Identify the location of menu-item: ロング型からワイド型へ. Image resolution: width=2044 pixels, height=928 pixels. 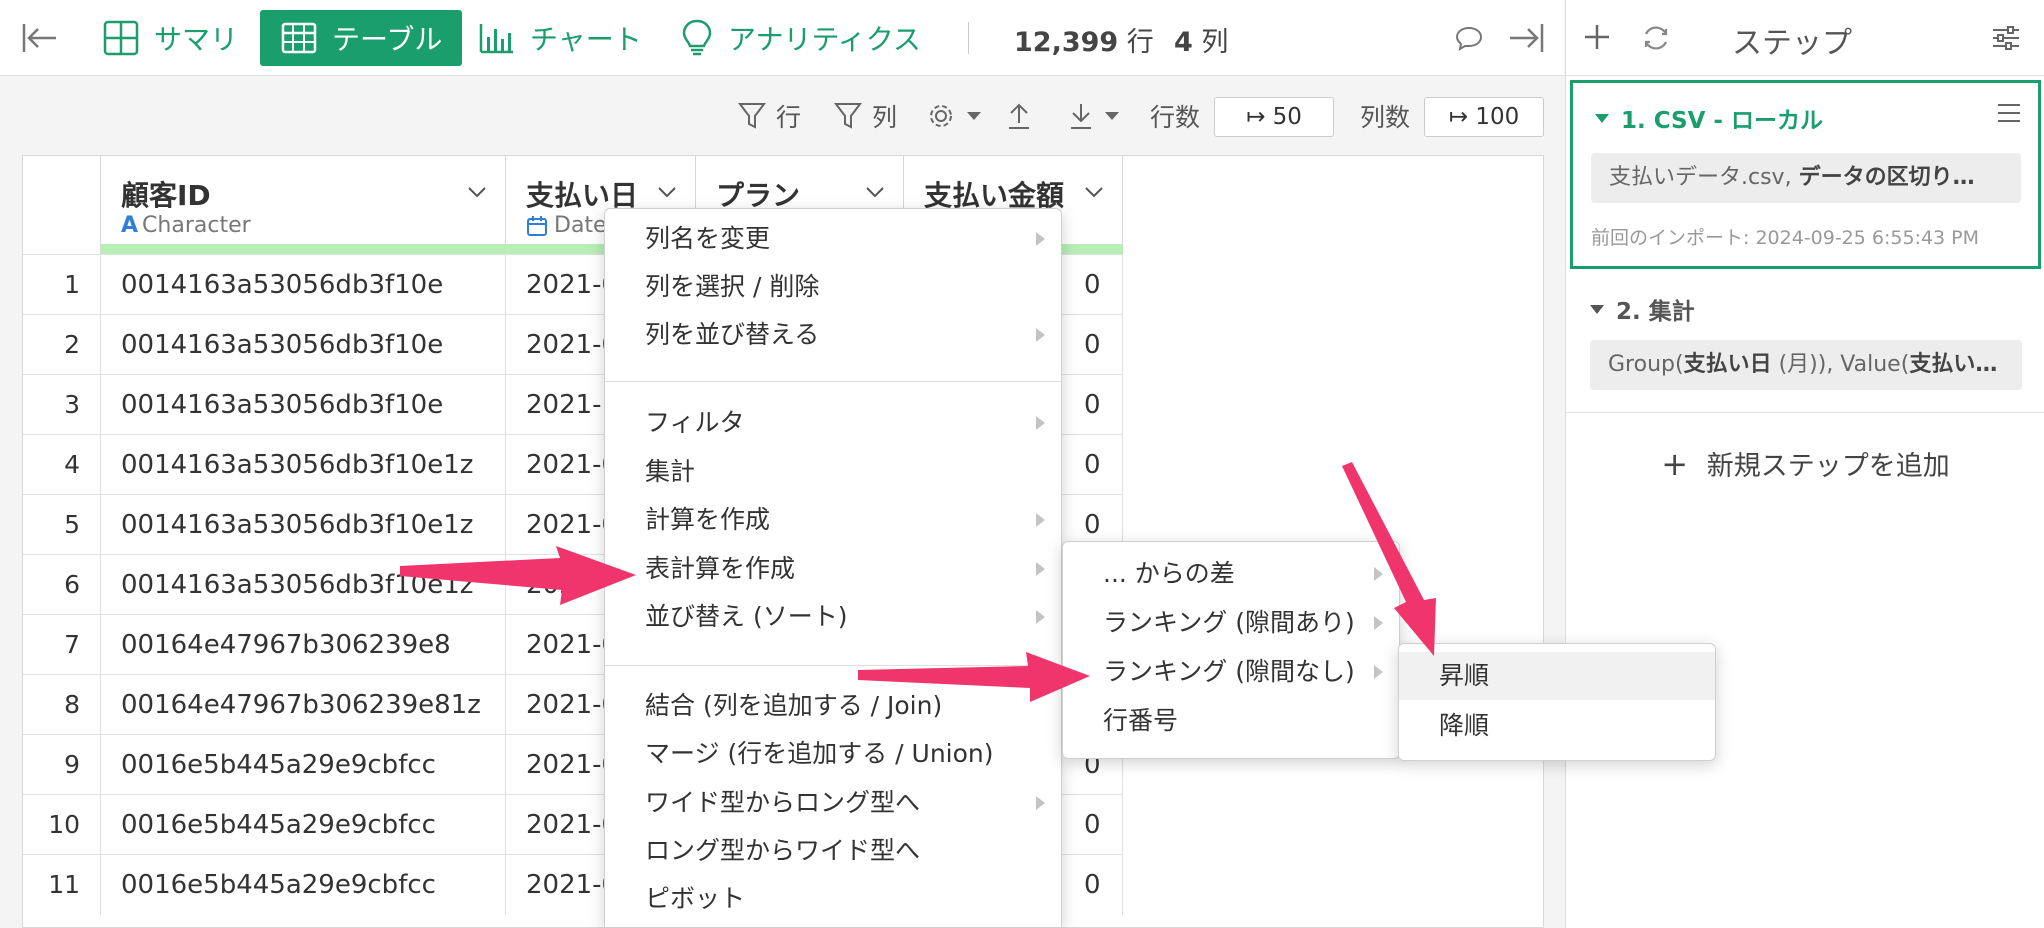
(833, 851).